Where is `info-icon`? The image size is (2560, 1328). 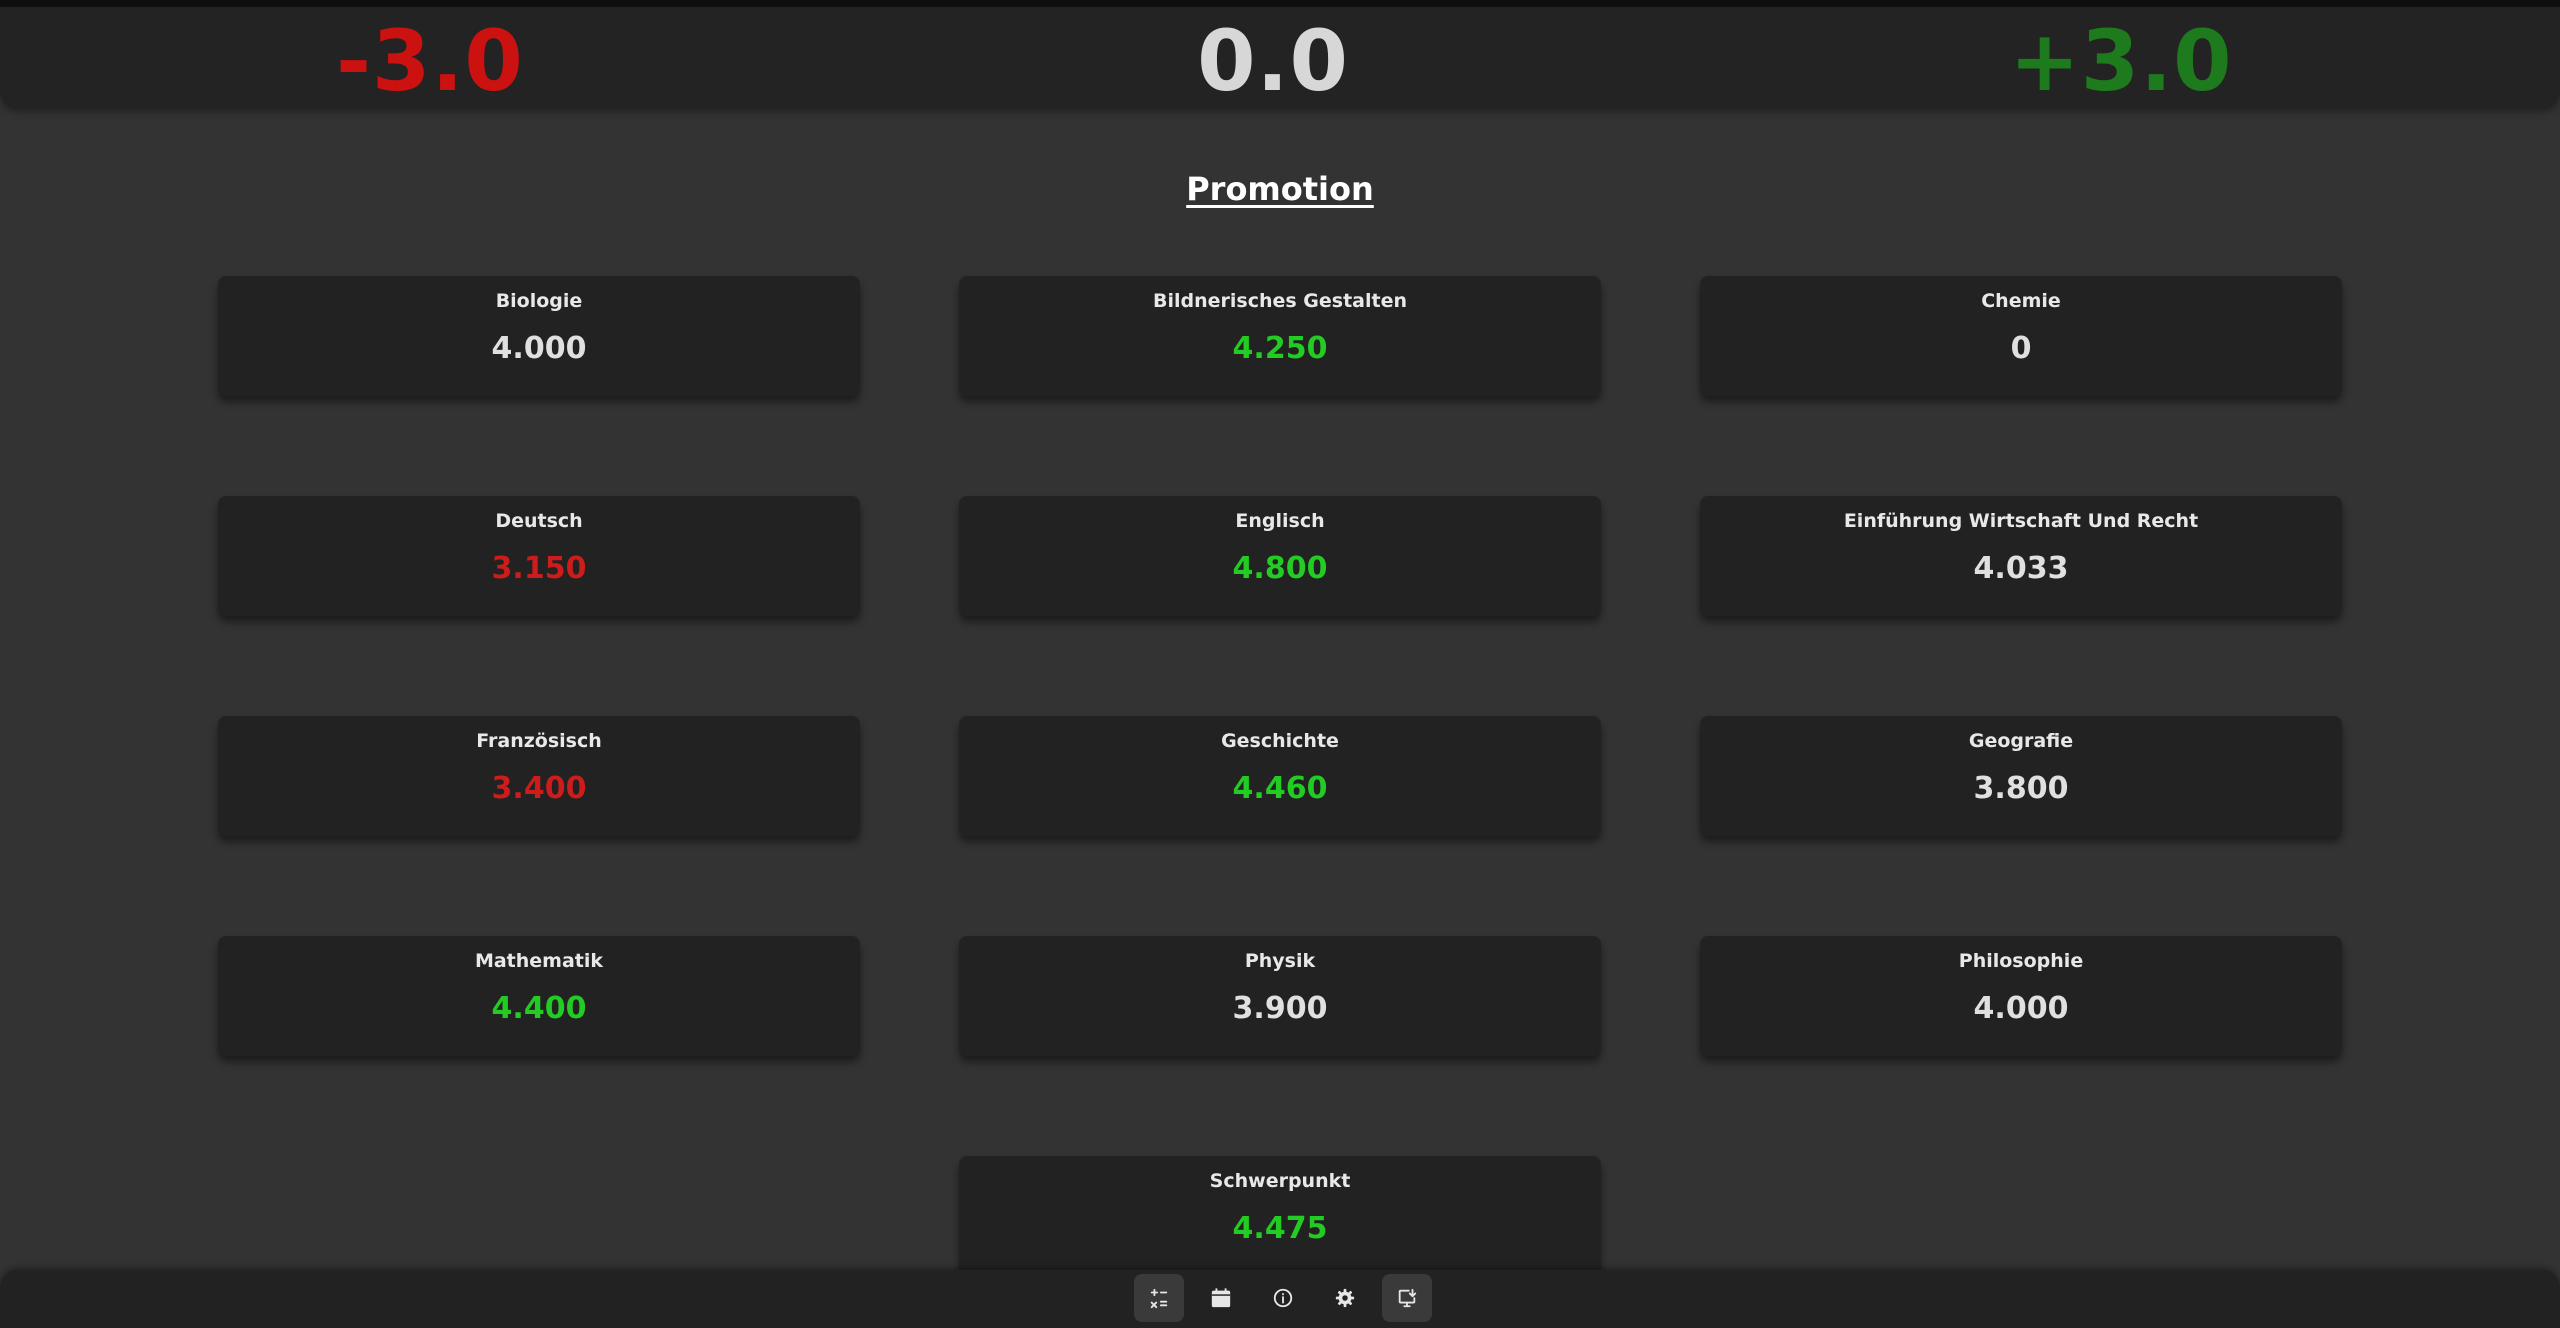
info-icon is located at coordinates (1283, 1298).